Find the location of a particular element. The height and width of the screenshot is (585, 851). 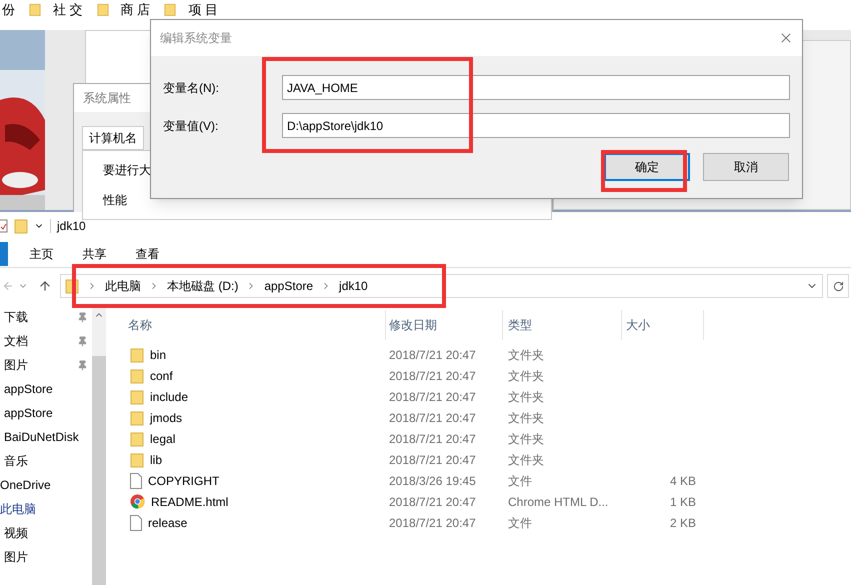

file-name: jmods is located at coordinates (166, 417).